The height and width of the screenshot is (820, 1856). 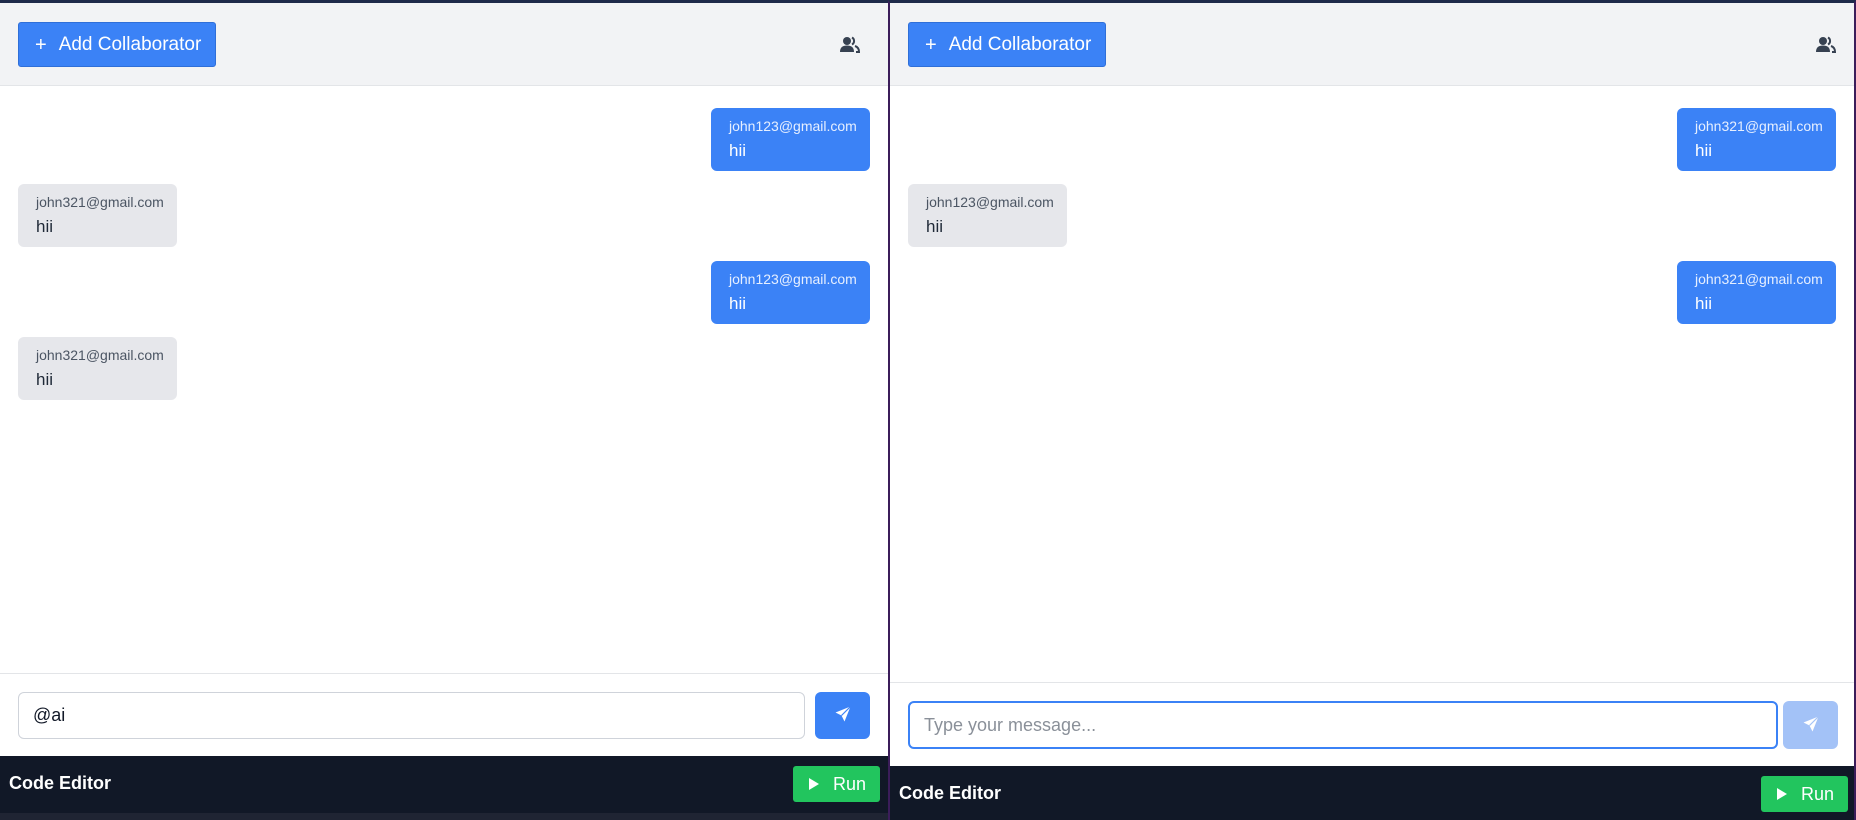 What do you see at coordinates (444, 816) in the screenshot?
I see `editor-tab-strip` at bounding box center [444, 816].